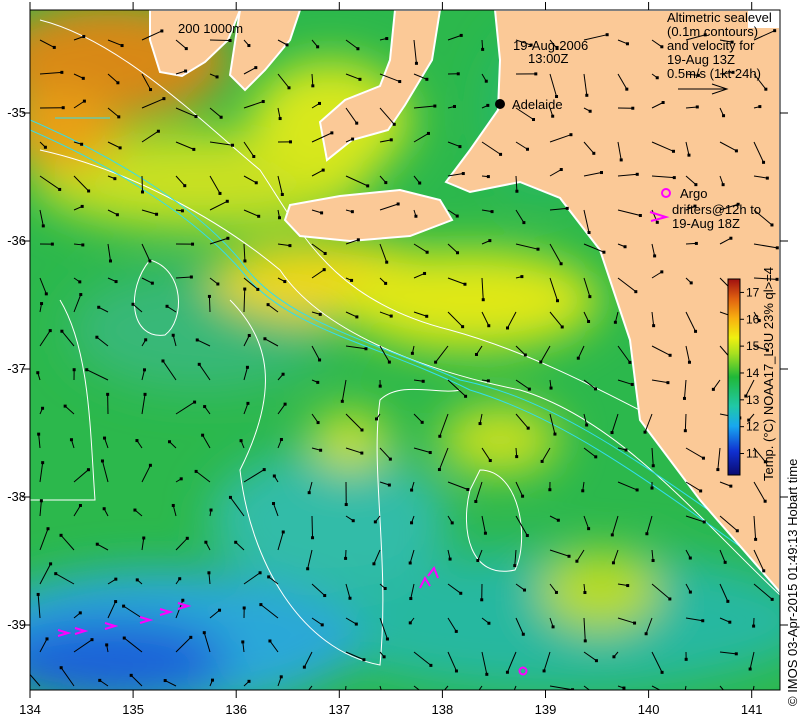 Image resolution: width=800 pixels, height=720 pixels. Describe the element at coordinates (719, 17) in the screenshot. I see `legend-line: Altimetric sealevel` at that location.